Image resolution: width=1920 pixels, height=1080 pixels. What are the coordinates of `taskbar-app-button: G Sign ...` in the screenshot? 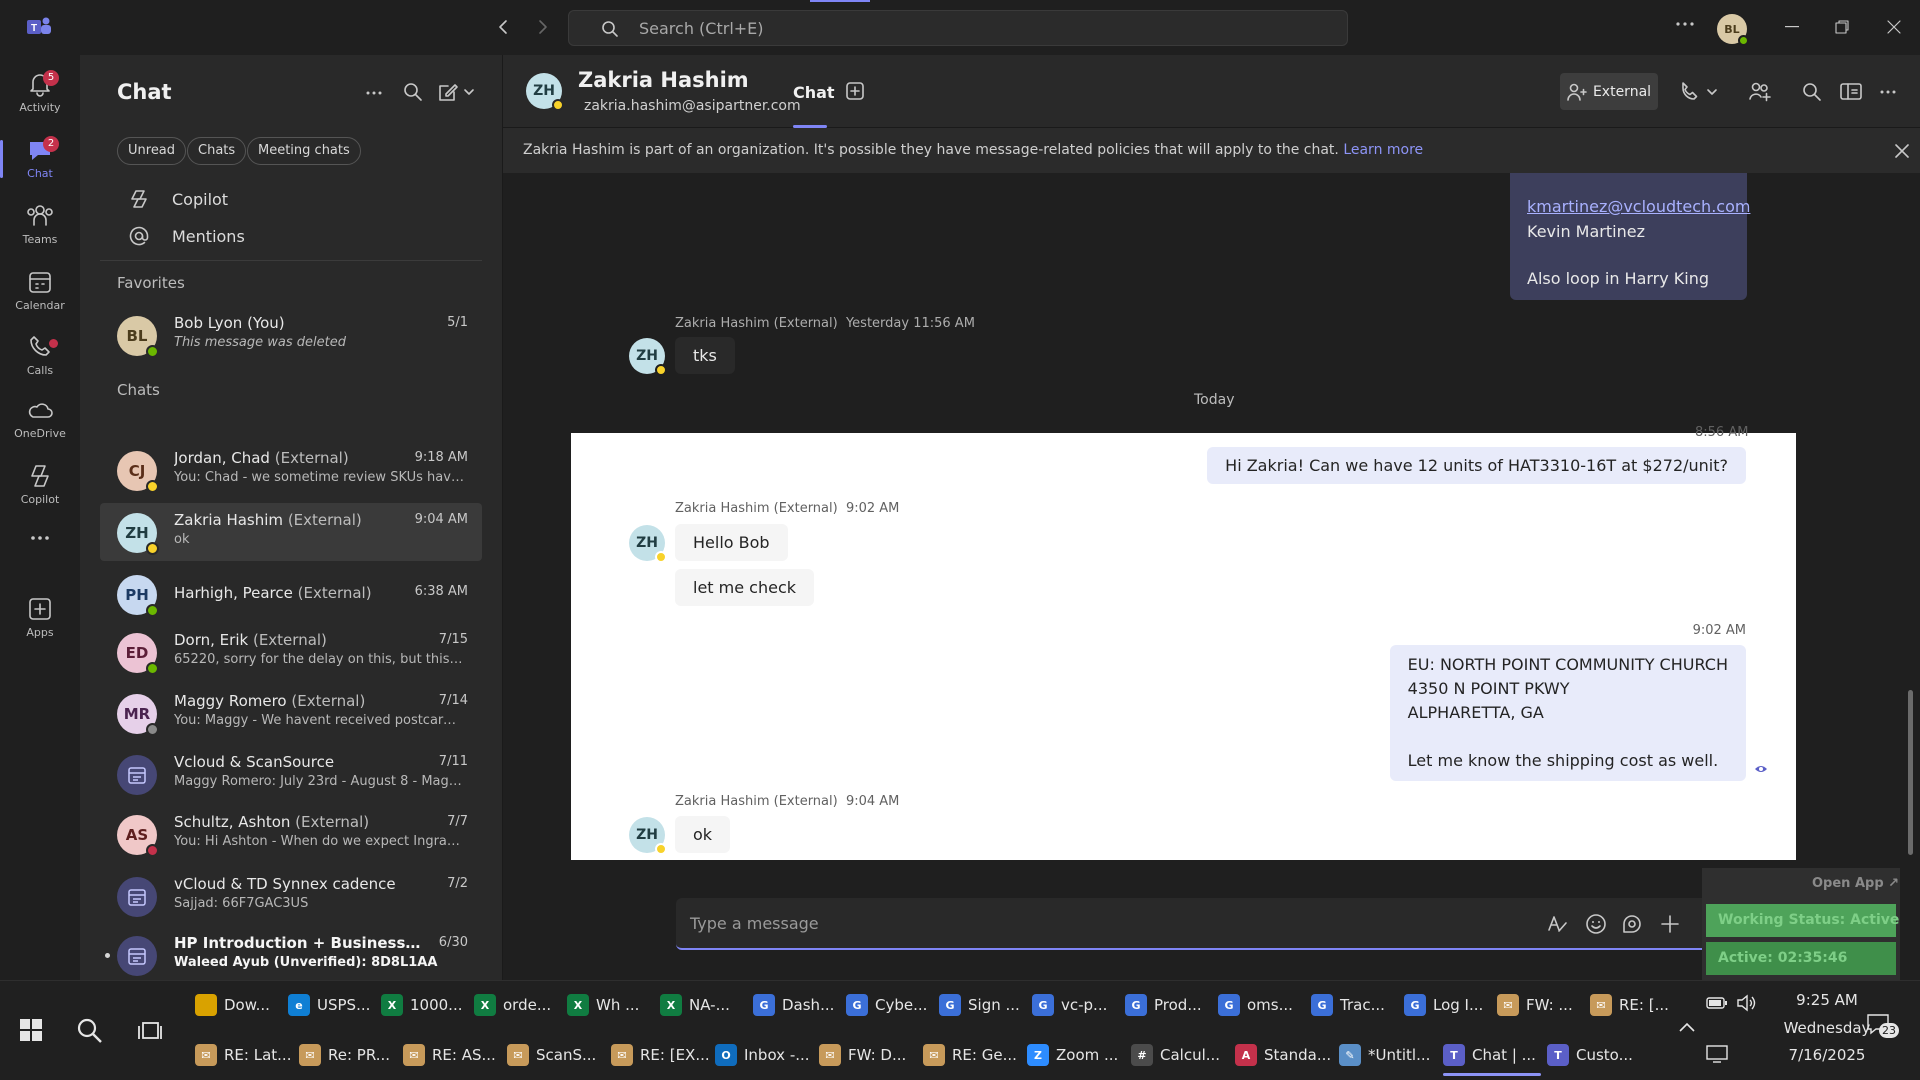 It's located at (982, 1005).